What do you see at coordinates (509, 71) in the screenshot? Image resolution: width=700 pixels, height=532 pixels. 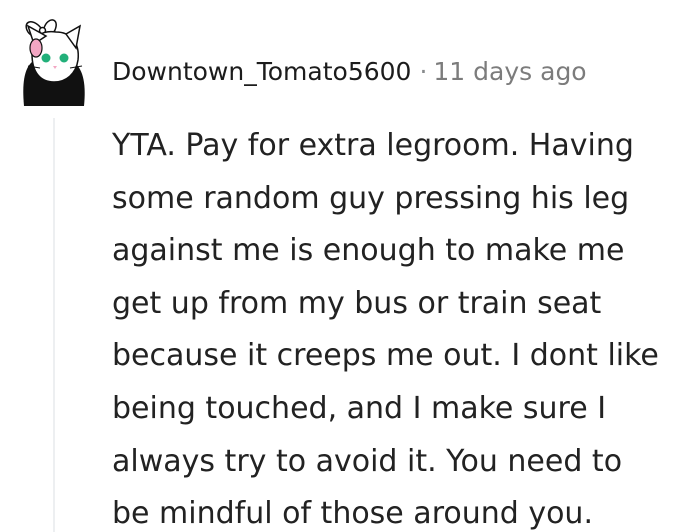 I see `timestamp-link: 11 days ago` at bounding box center [509, 71].